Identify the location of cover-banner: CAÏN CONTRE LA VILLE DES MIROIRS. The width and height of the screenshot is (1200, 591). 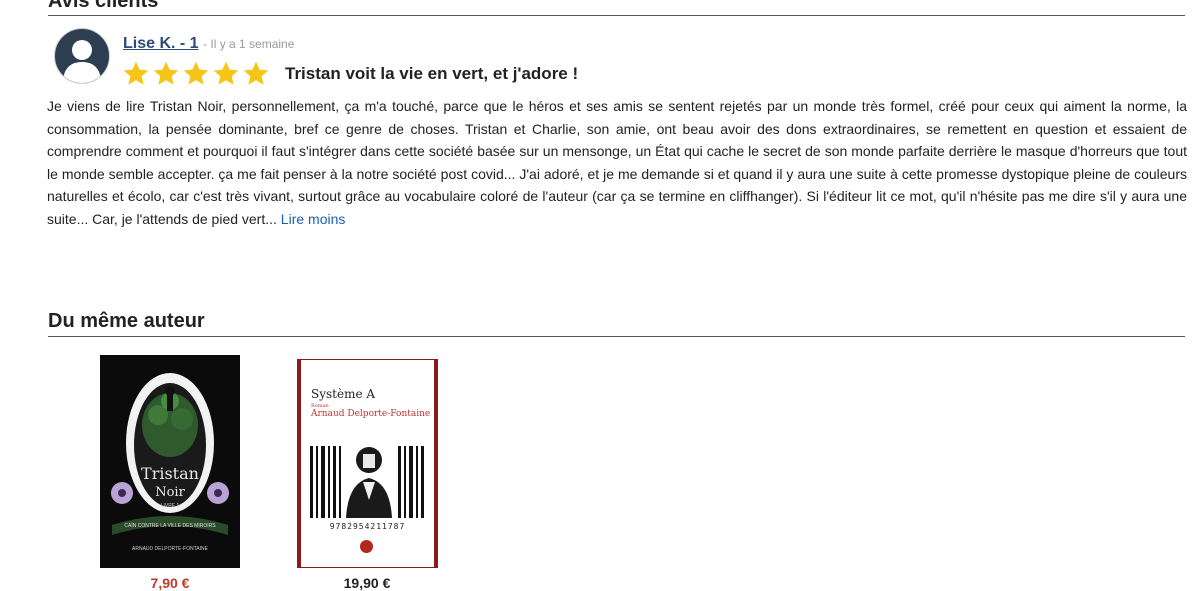
(170, 525).